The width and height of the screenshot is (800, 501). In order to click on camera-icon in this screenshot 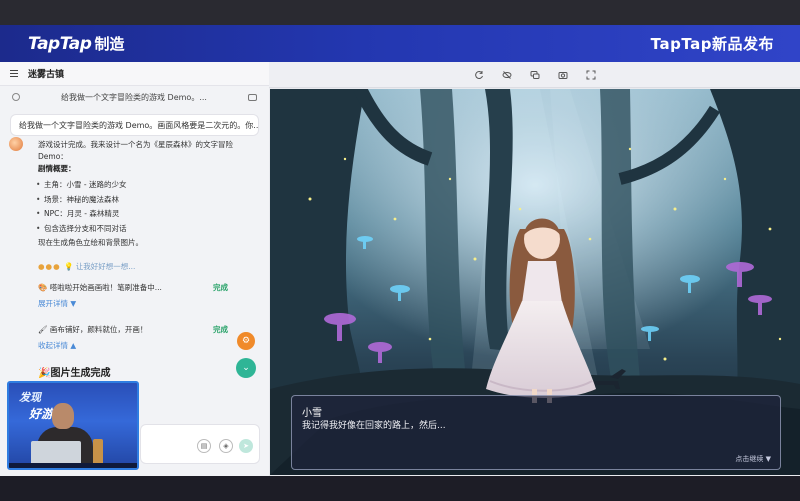, I will do `click(563, 75)`.